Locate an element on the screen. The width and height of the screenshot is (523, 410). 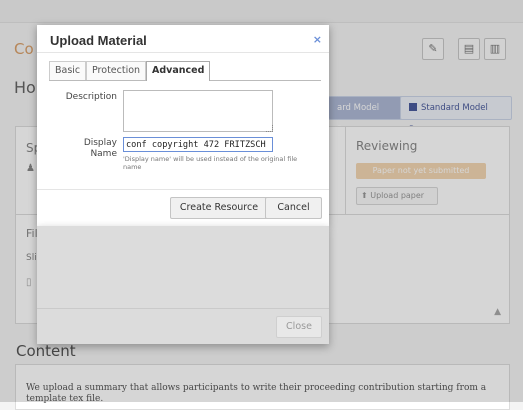
tab-basic: Basic is located at coordinates (68, 70).